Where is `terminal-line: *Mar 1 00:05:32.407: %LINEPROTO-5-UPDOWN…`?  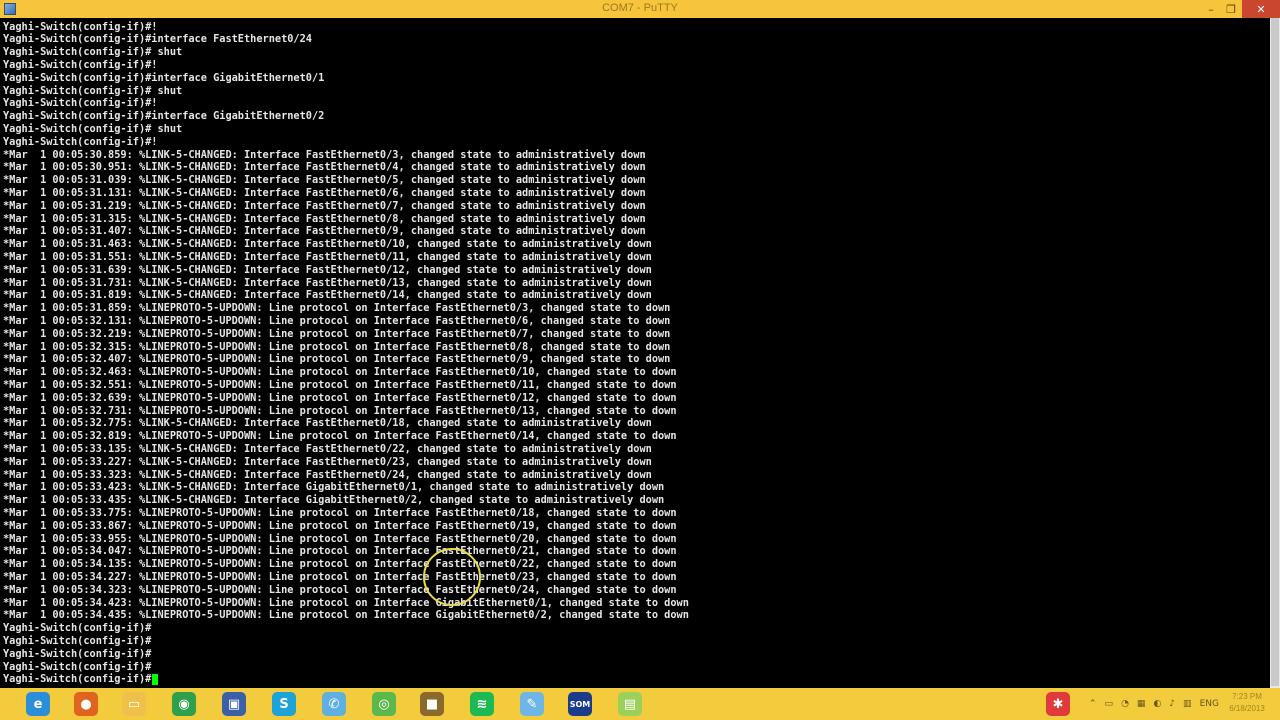 terminal-line: *Mar 1 00:05:32.407: %LINEPROTO-5-UPDOWN… is located at coordinates (337, 359).